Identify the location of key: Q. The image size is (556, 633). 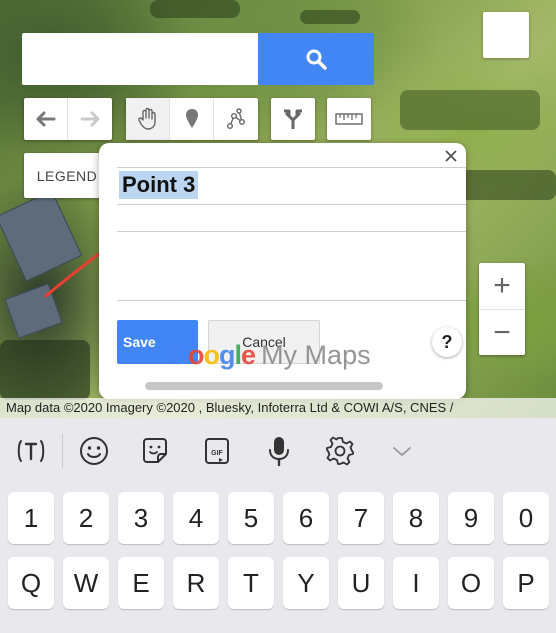
(31, 583).